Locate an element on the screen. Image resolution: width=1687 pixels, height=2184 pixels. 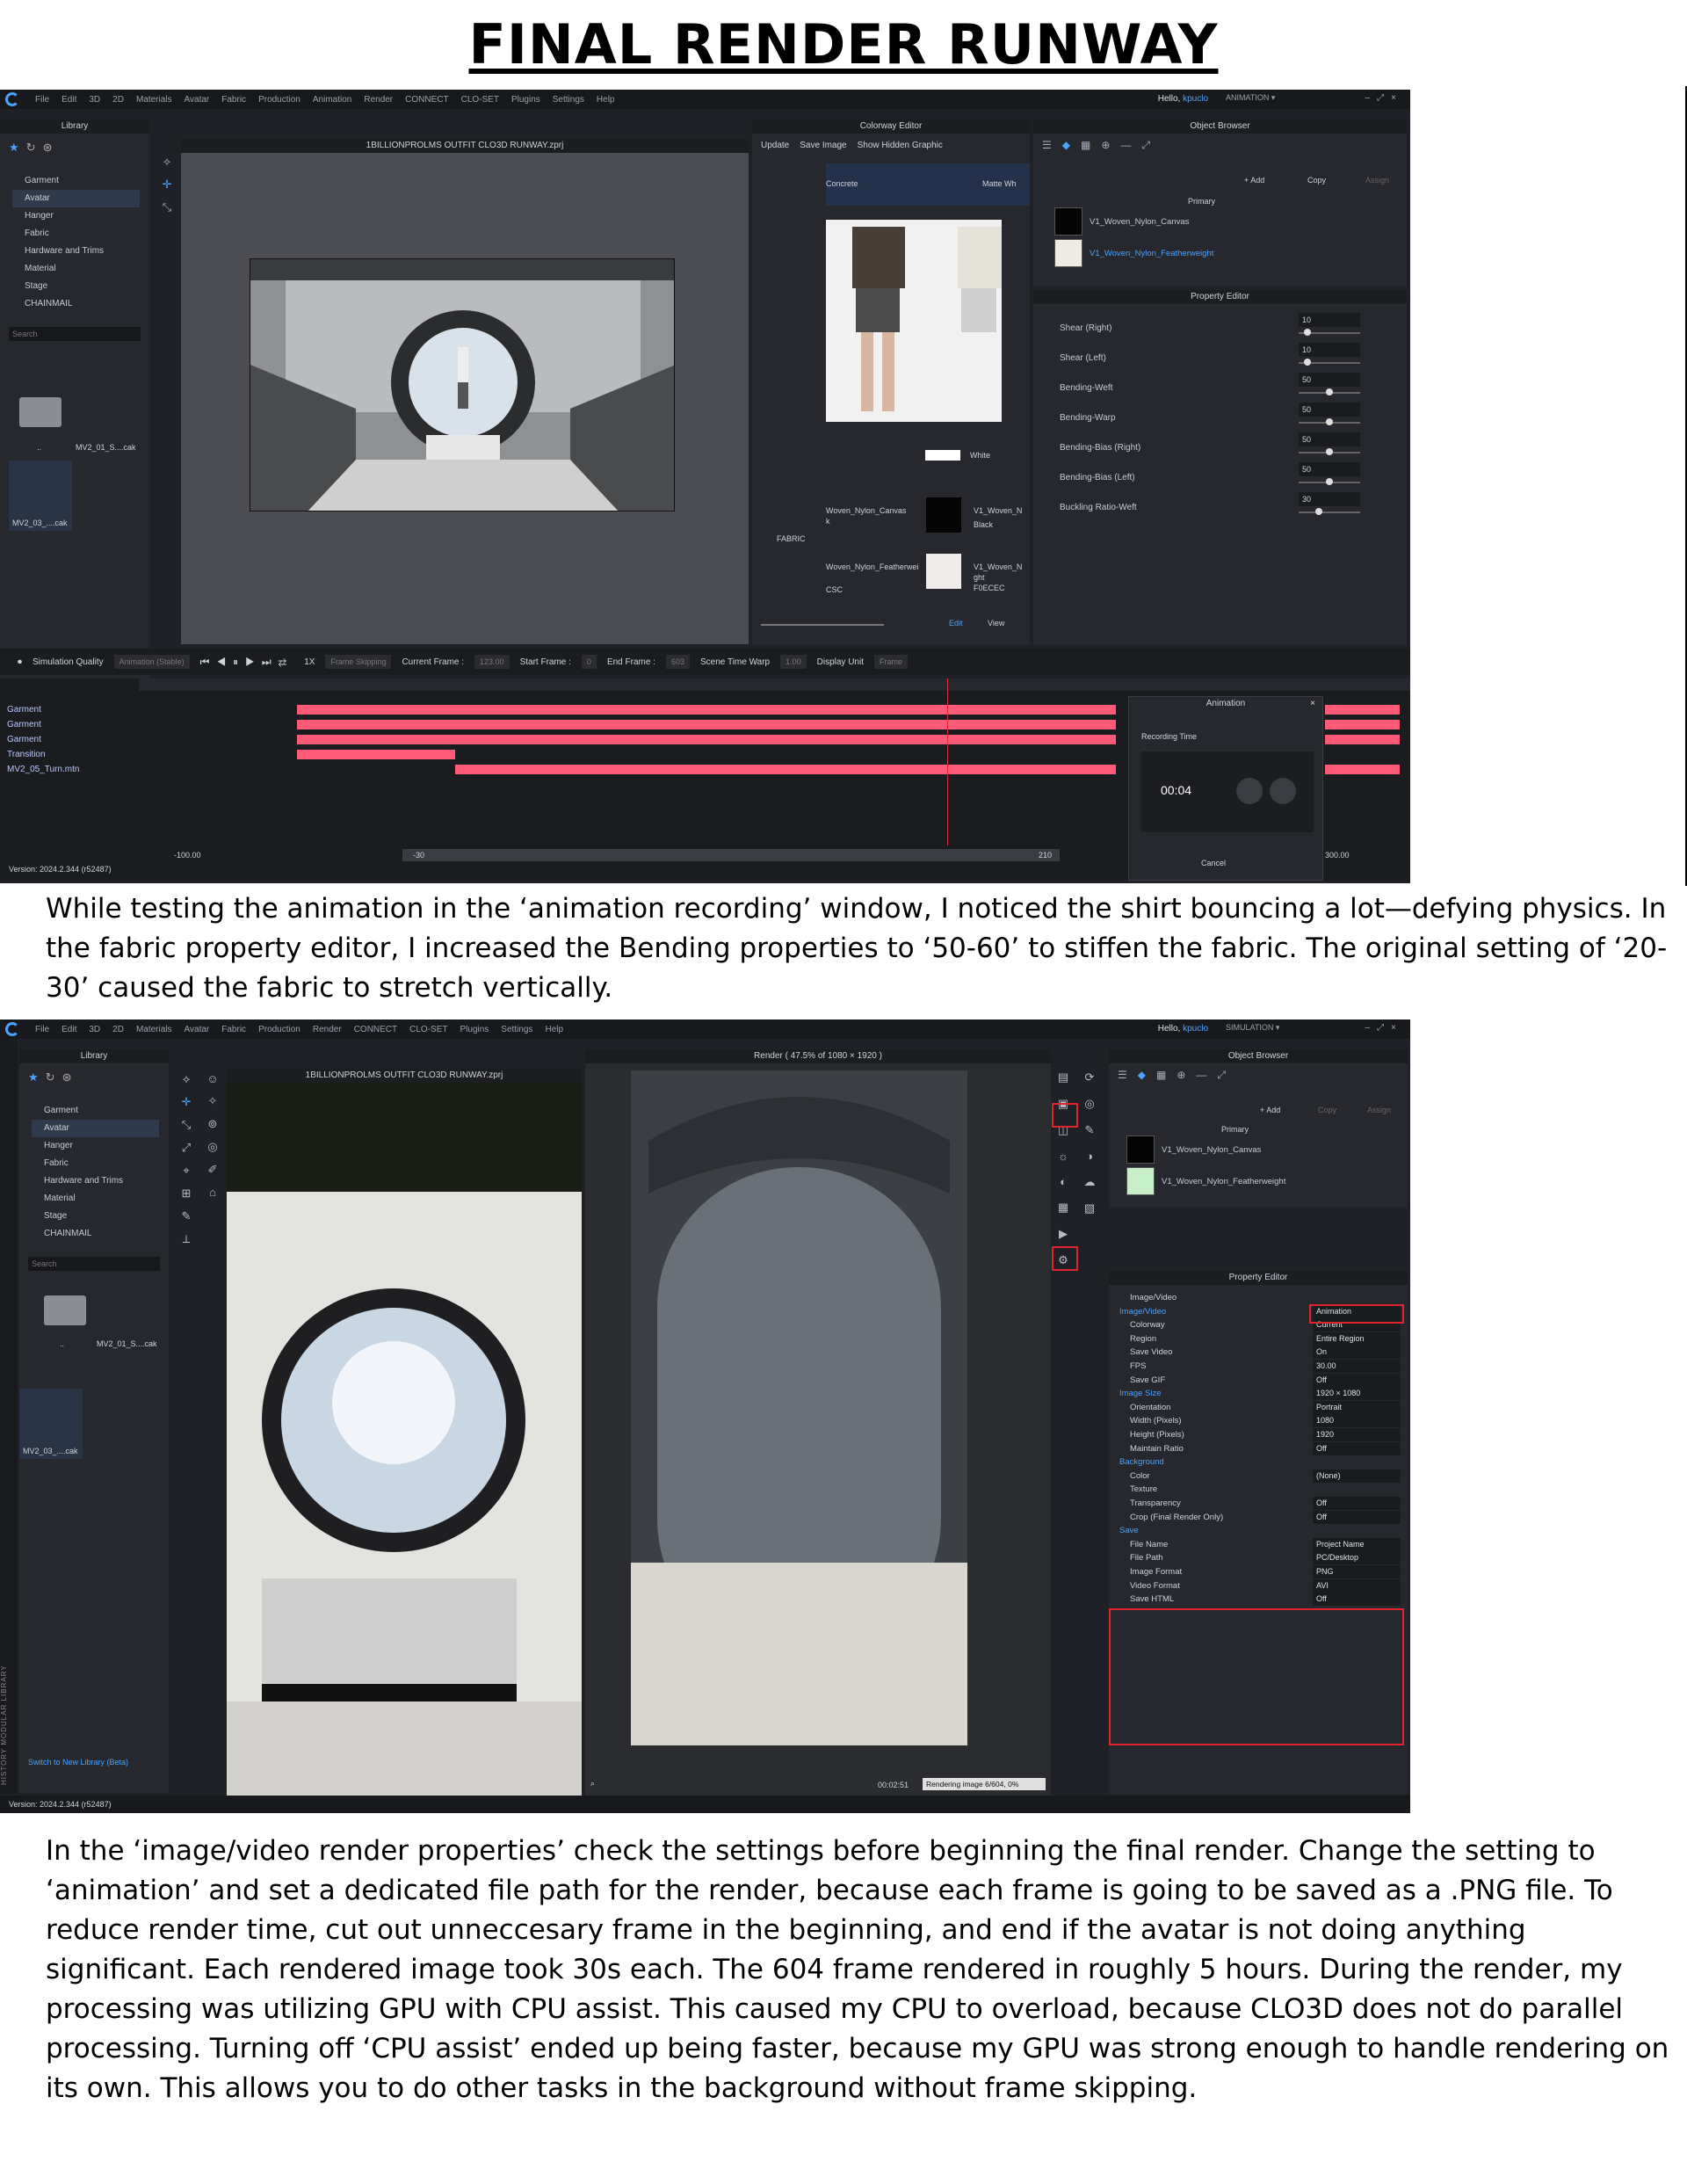
swatch-featherweight is located at coordinates (944, 571).